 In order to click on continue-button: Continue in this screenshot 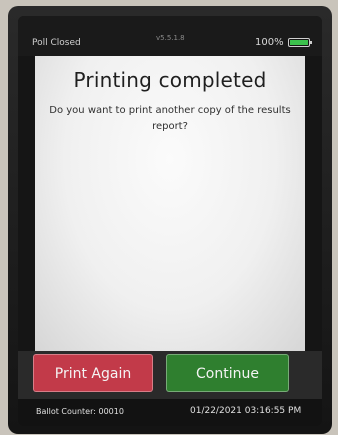, I will do `click(227, 373)`.